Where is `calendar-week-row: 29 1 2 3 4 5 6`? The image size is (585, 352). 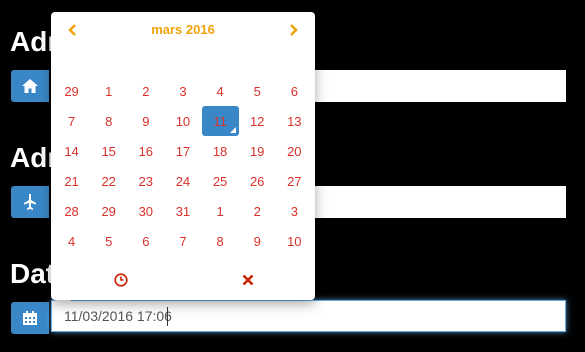
calendar-week-row: 29 1 2 3 4 5 6 is located at coordinates (183, 91).